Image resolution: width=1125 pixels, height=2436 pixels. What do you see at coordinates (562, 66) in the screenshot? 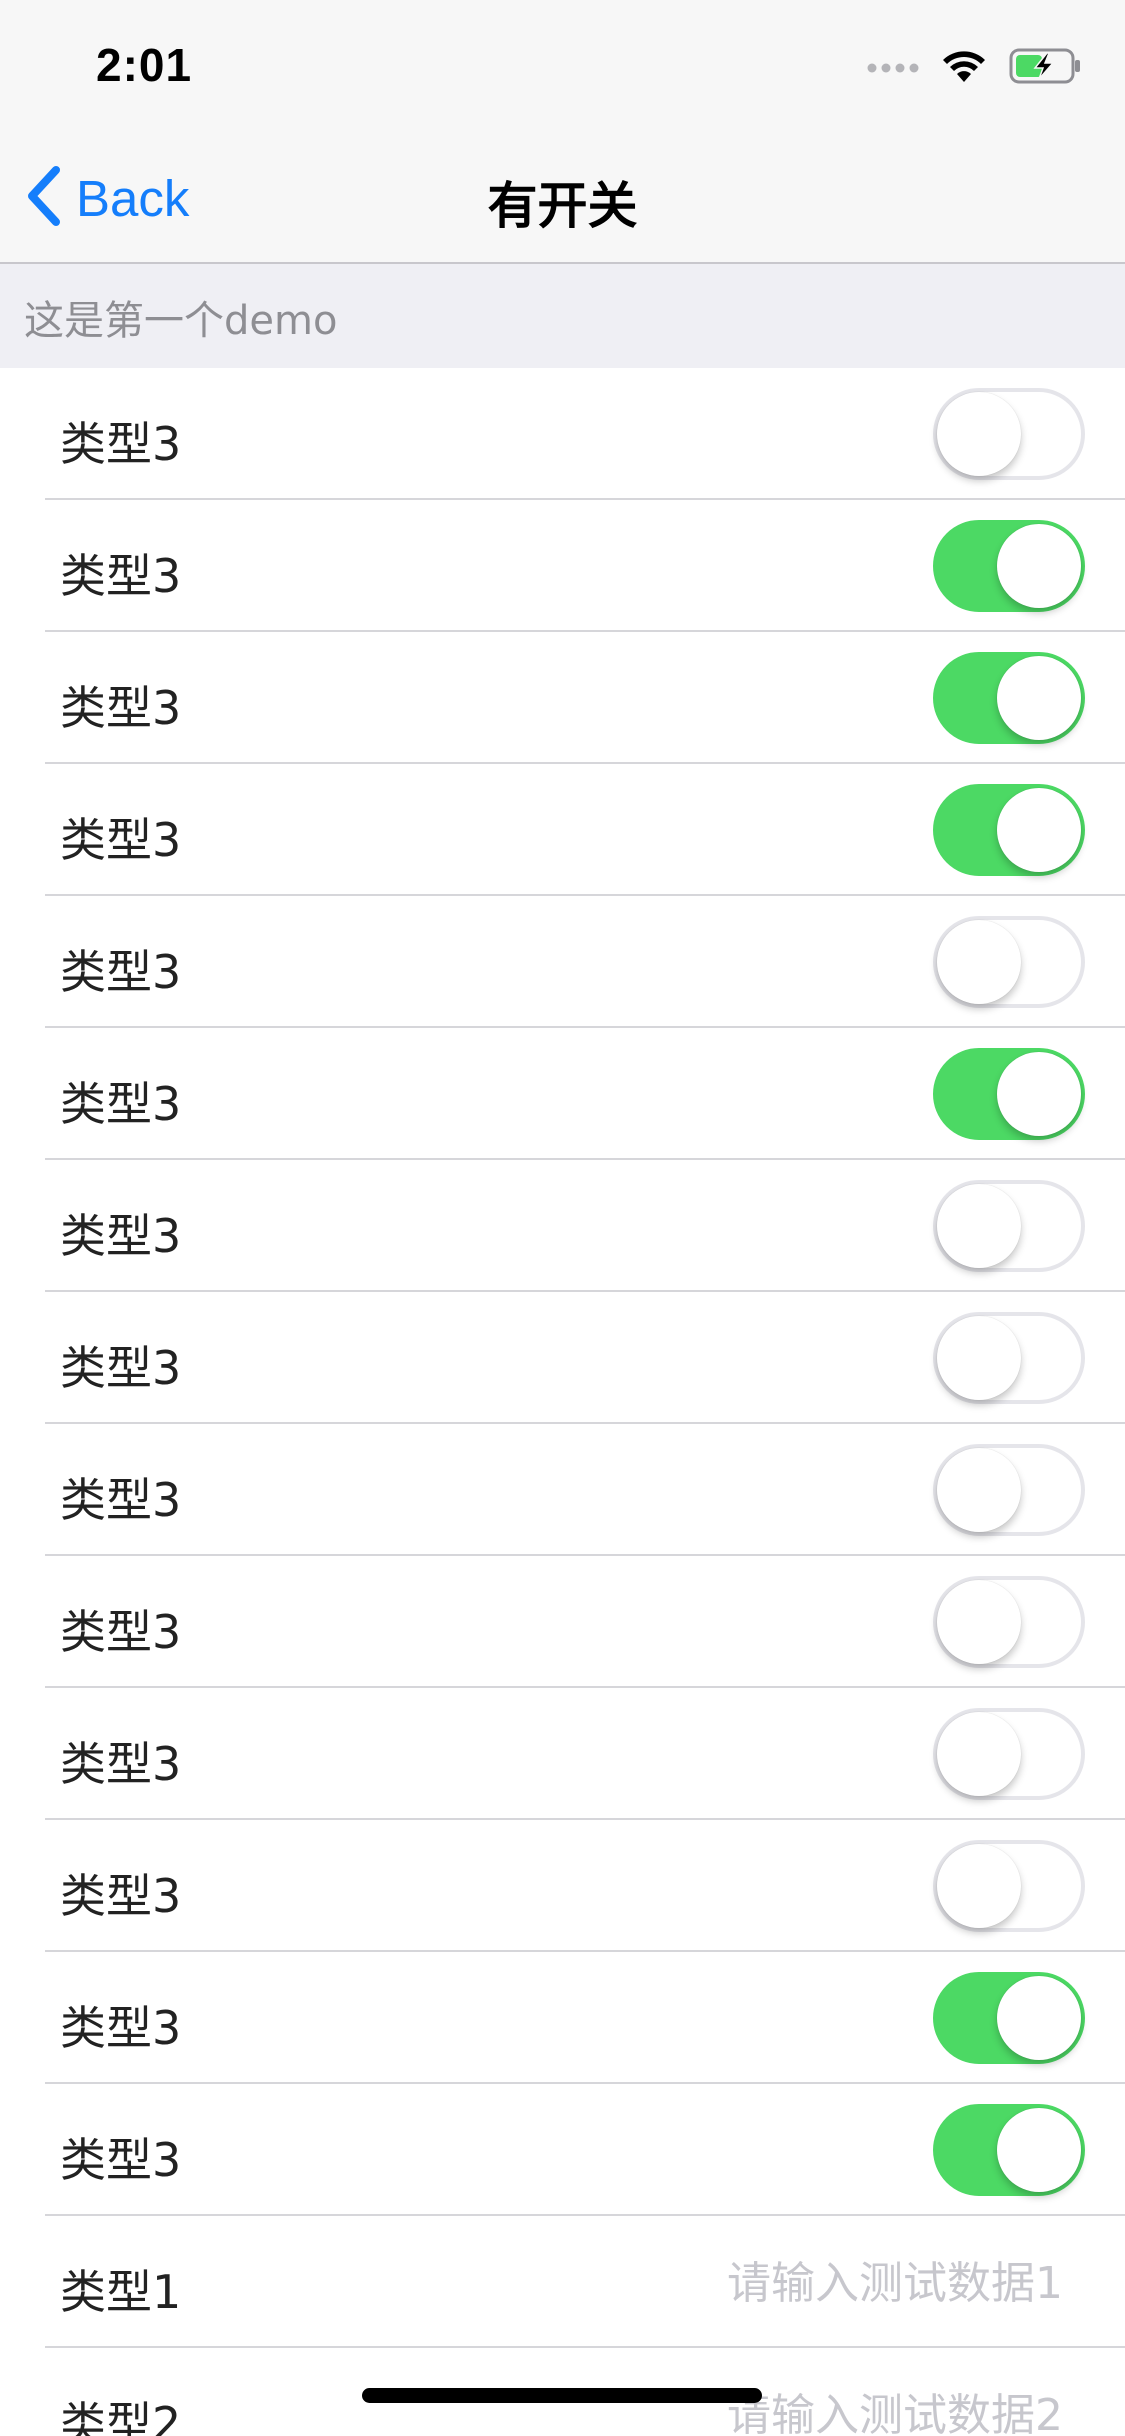
I see `status-bar: 2:01` at bounding box center [562, 66].